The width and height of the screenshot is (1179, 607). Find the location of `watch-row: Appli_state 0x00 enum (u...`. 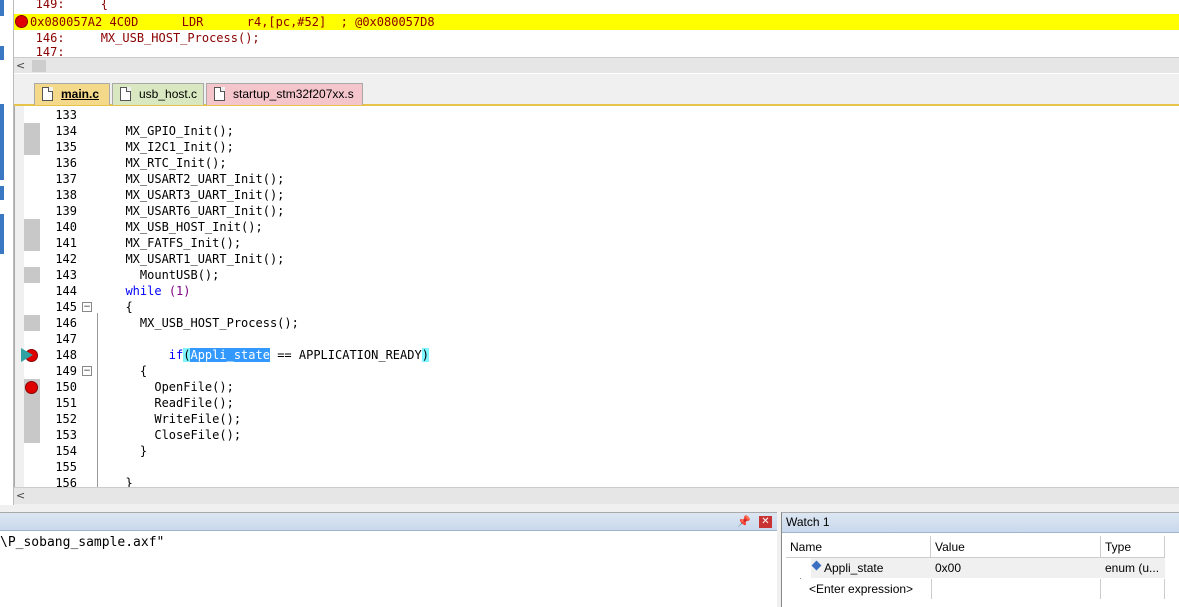

watch-row: Appli_state 0x00 enum (u... is located at coordinates (975, 568).